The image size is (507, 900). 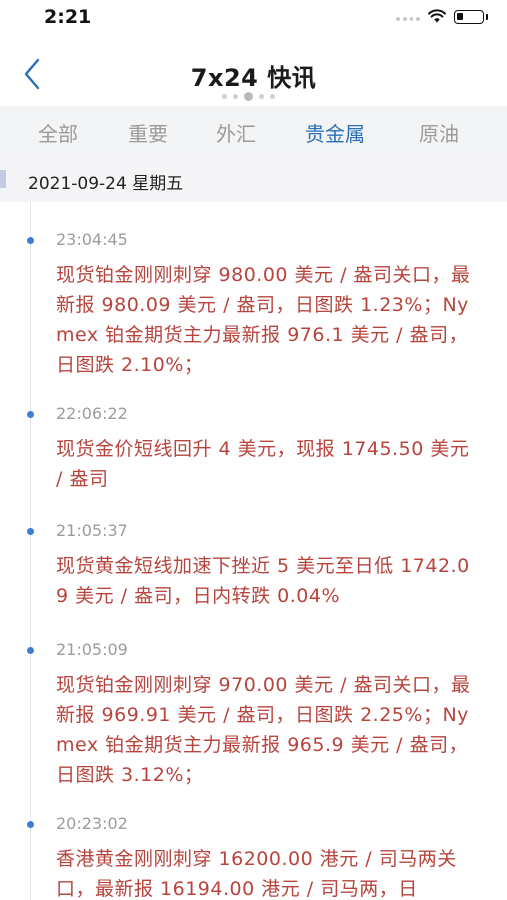 I want to click on tab-important: 重要, so click(x=148, y=132).